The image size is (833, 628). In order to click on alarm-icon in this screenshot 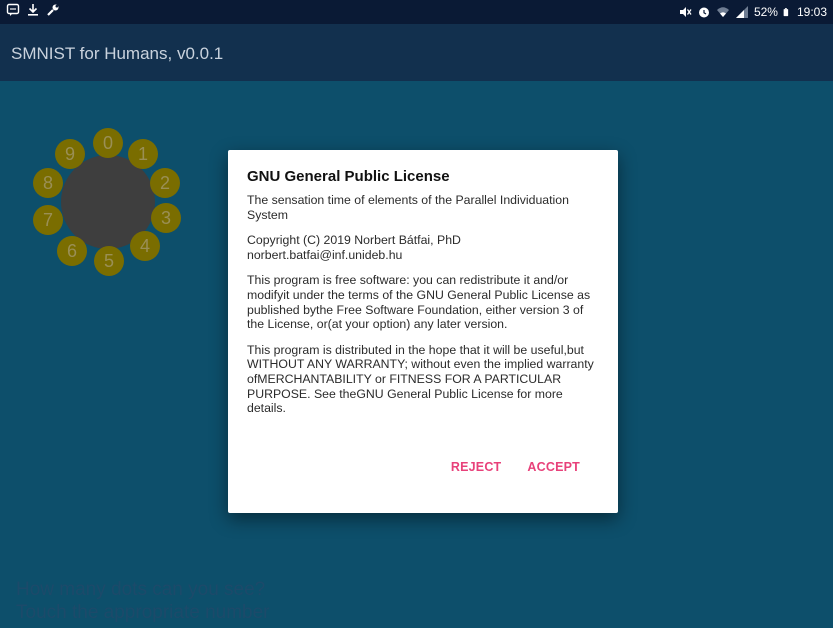, I will do `click(703, 12)`.